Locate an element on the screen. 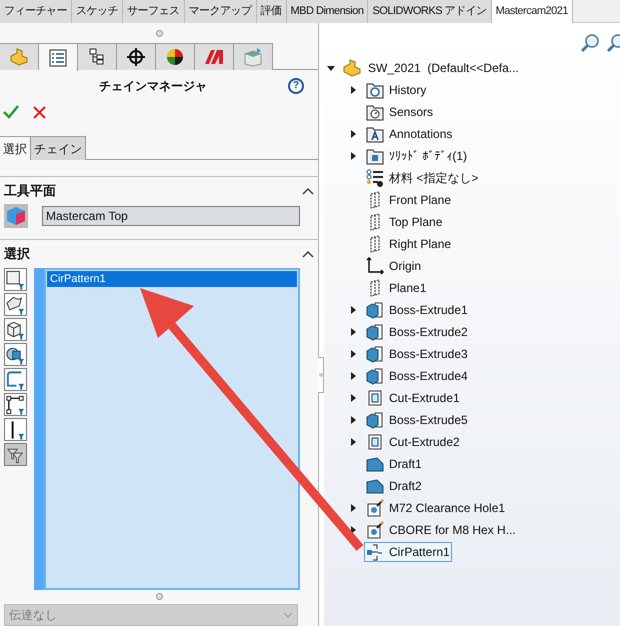 The height and width of the screenshot is (626, 620). splitter-grip is located at coordinates (321, 374).